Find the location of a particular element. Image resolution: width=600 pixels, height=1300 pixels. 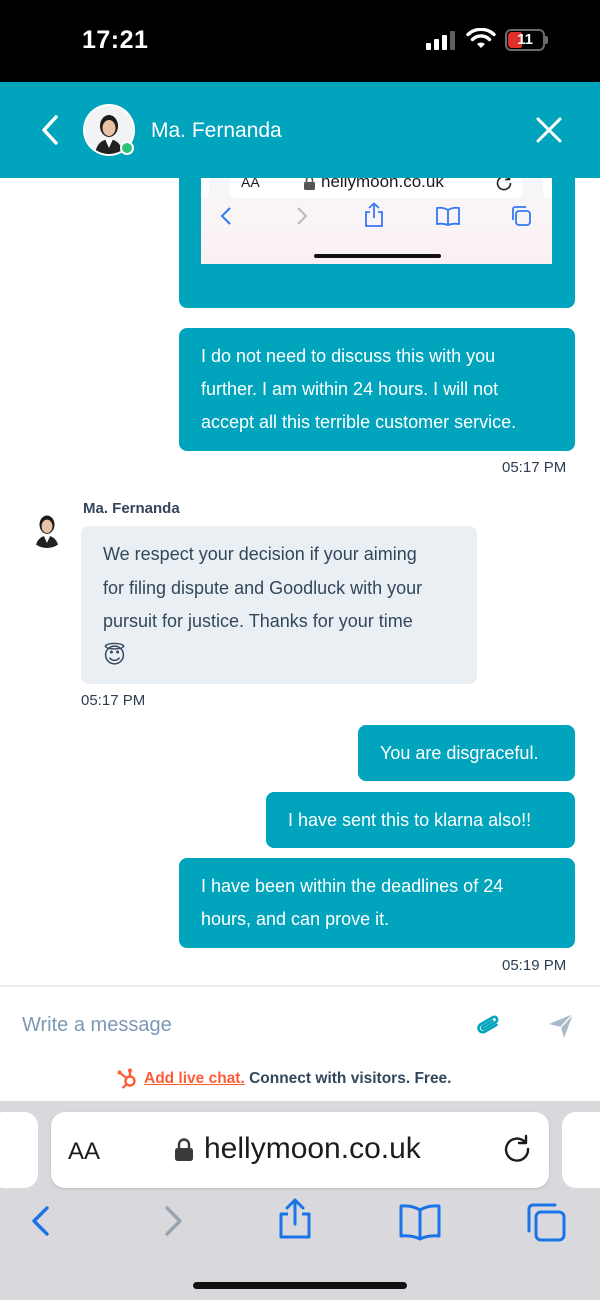

address-bar: AA hellymoon.co.uk is located at coordinates (300, 1150).